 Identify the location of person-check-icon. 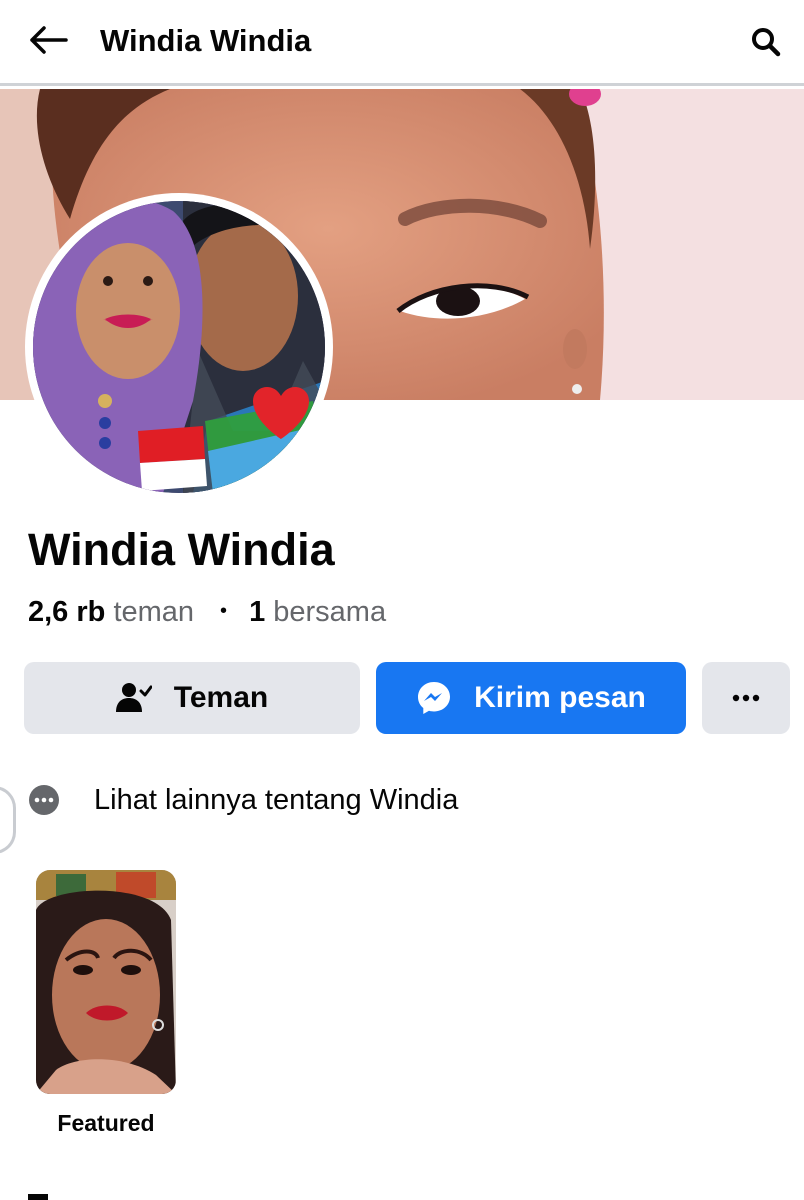
(133, 698).